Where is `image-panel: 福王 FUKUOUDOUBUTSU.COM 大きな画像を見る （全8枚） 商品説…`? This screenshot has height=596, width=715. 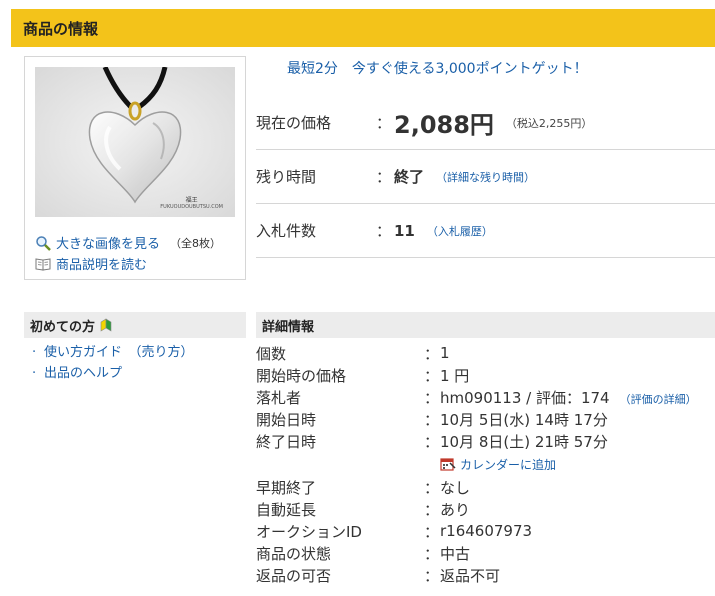 image-panel: 福王 FUKUOUDOUBUTSU.COM 大きな画像を見る （全8枚） 商品説… is located at coordinates (135, 168).